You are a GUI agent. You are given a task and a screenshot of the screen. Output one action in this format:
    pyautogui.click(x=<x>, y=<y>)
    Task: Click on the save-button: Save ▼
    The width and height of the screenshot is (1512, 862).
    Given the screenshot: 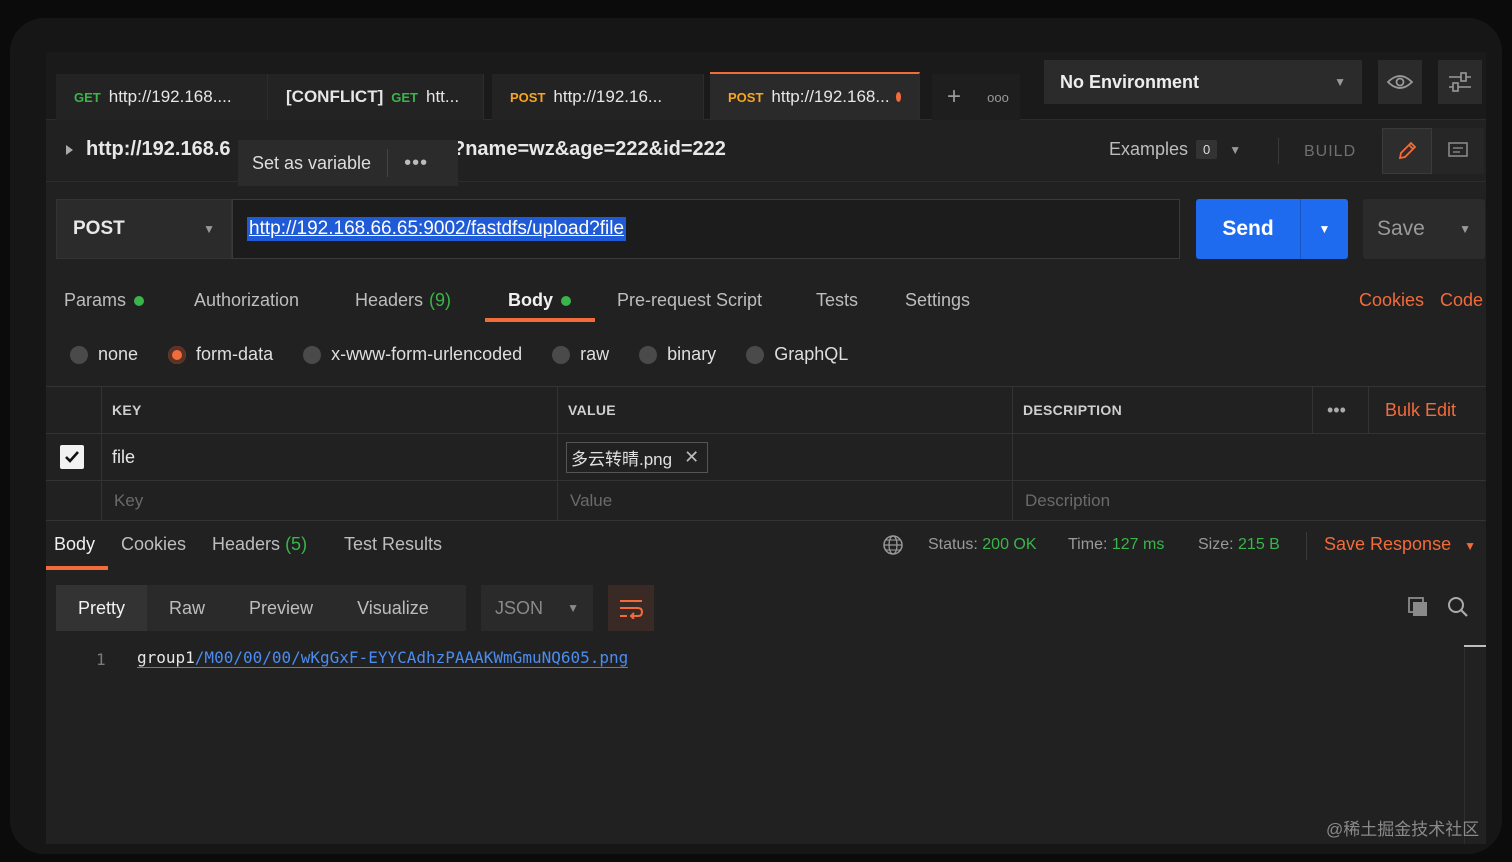 What is the action you would take?
    pyautogui.click(x=1424, y=229)
    